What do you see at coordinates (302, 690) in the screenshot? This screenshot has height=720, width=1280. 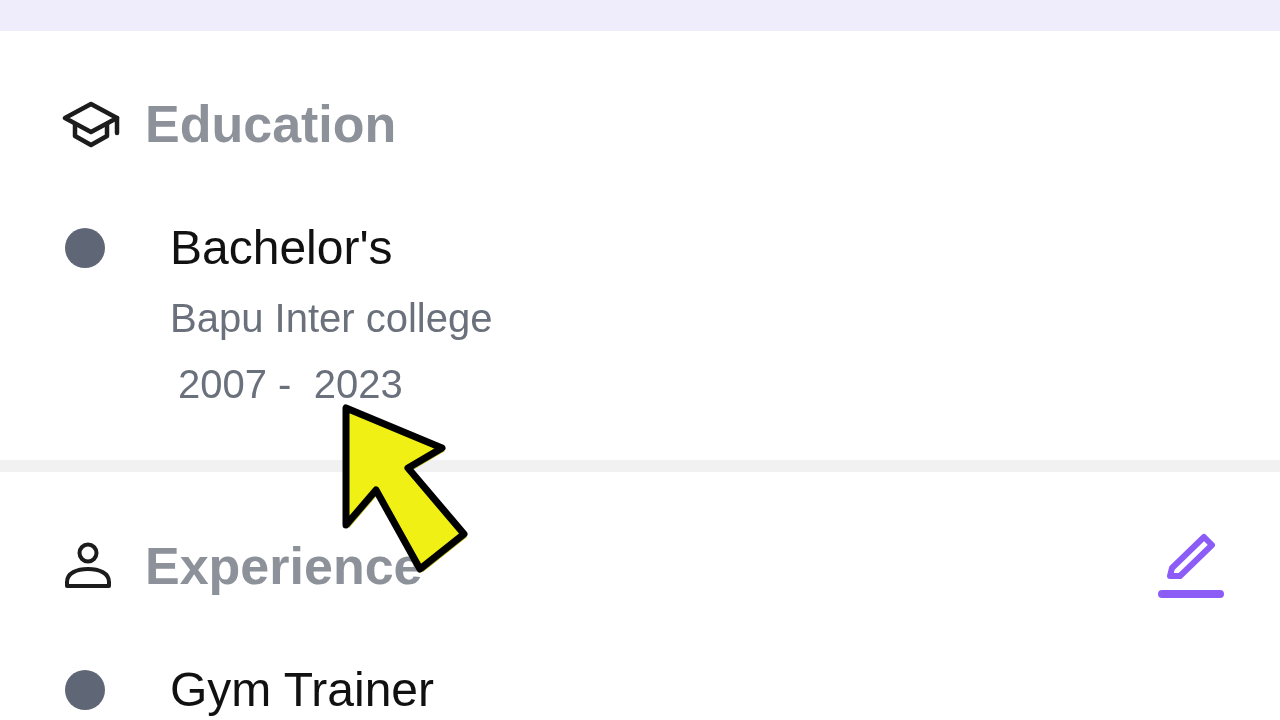 I see `entry-title: Gym Trainer` at bounding box center [302, 690].